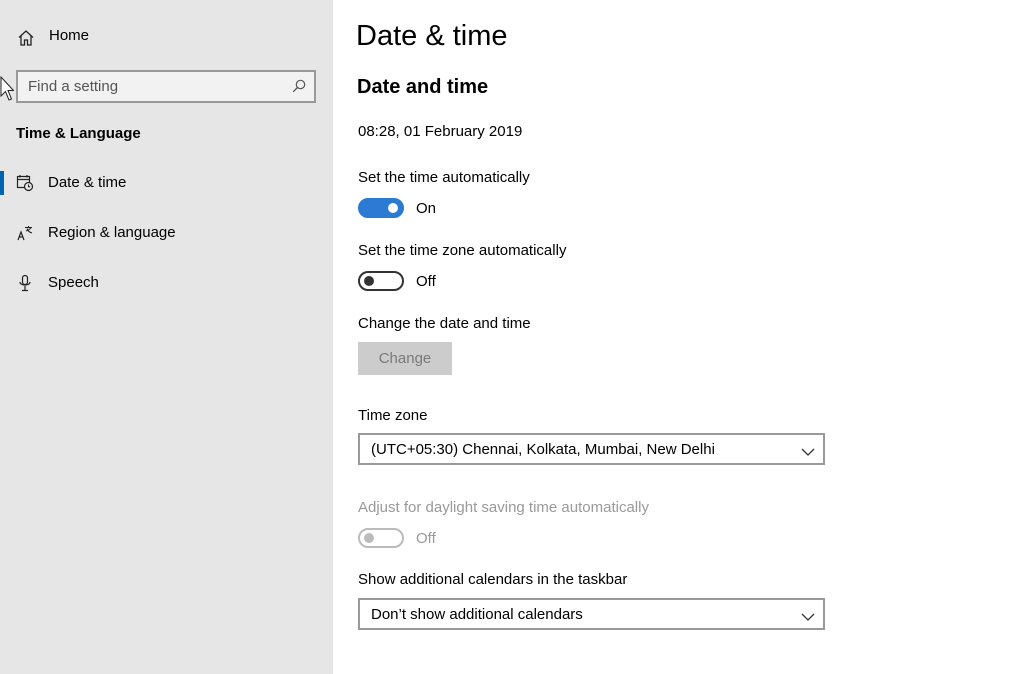 Image resolution: width=1024 pixels, height=674 pixels. I want to click on change-date-time-label: Change the date and time, so click(444, 323).